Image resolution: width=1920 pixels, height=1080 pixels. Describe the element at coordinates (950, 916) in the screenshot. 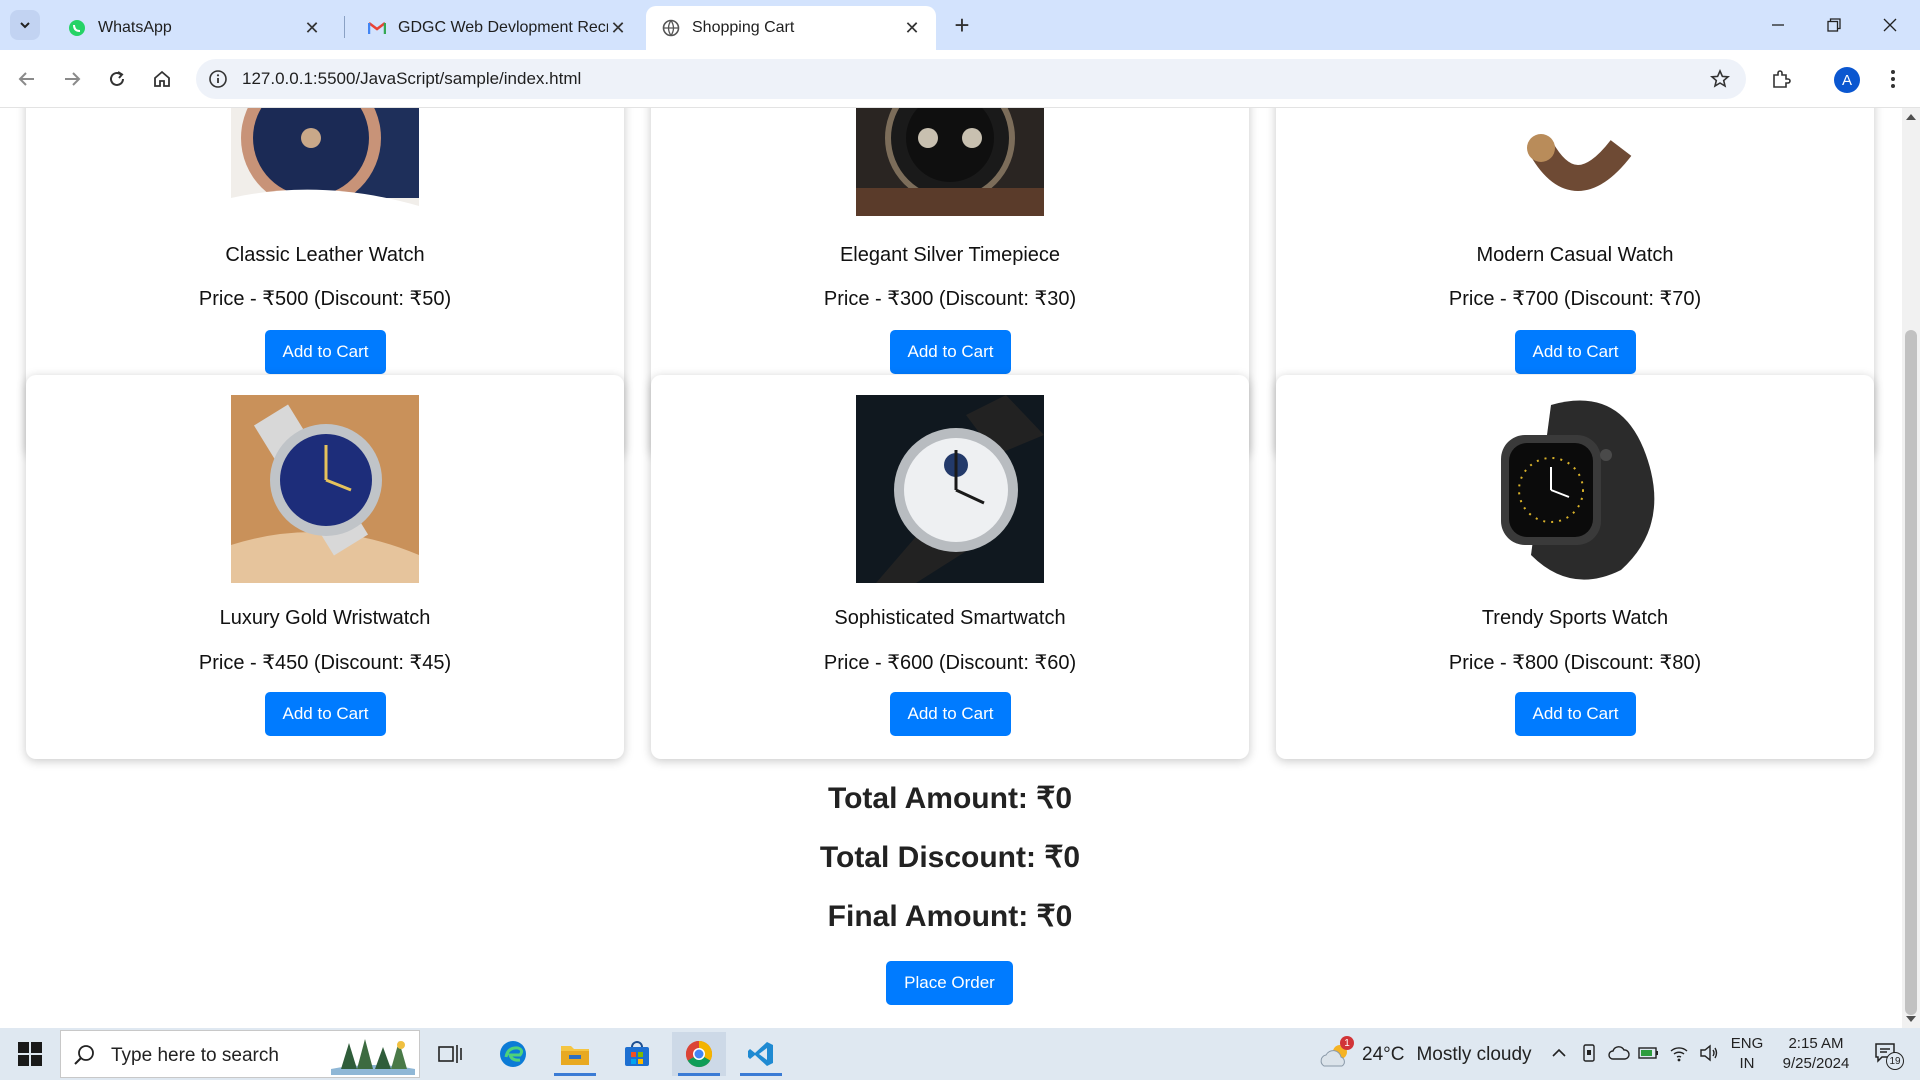

I see `final-amount: Final Amount: ₹0` at that location.